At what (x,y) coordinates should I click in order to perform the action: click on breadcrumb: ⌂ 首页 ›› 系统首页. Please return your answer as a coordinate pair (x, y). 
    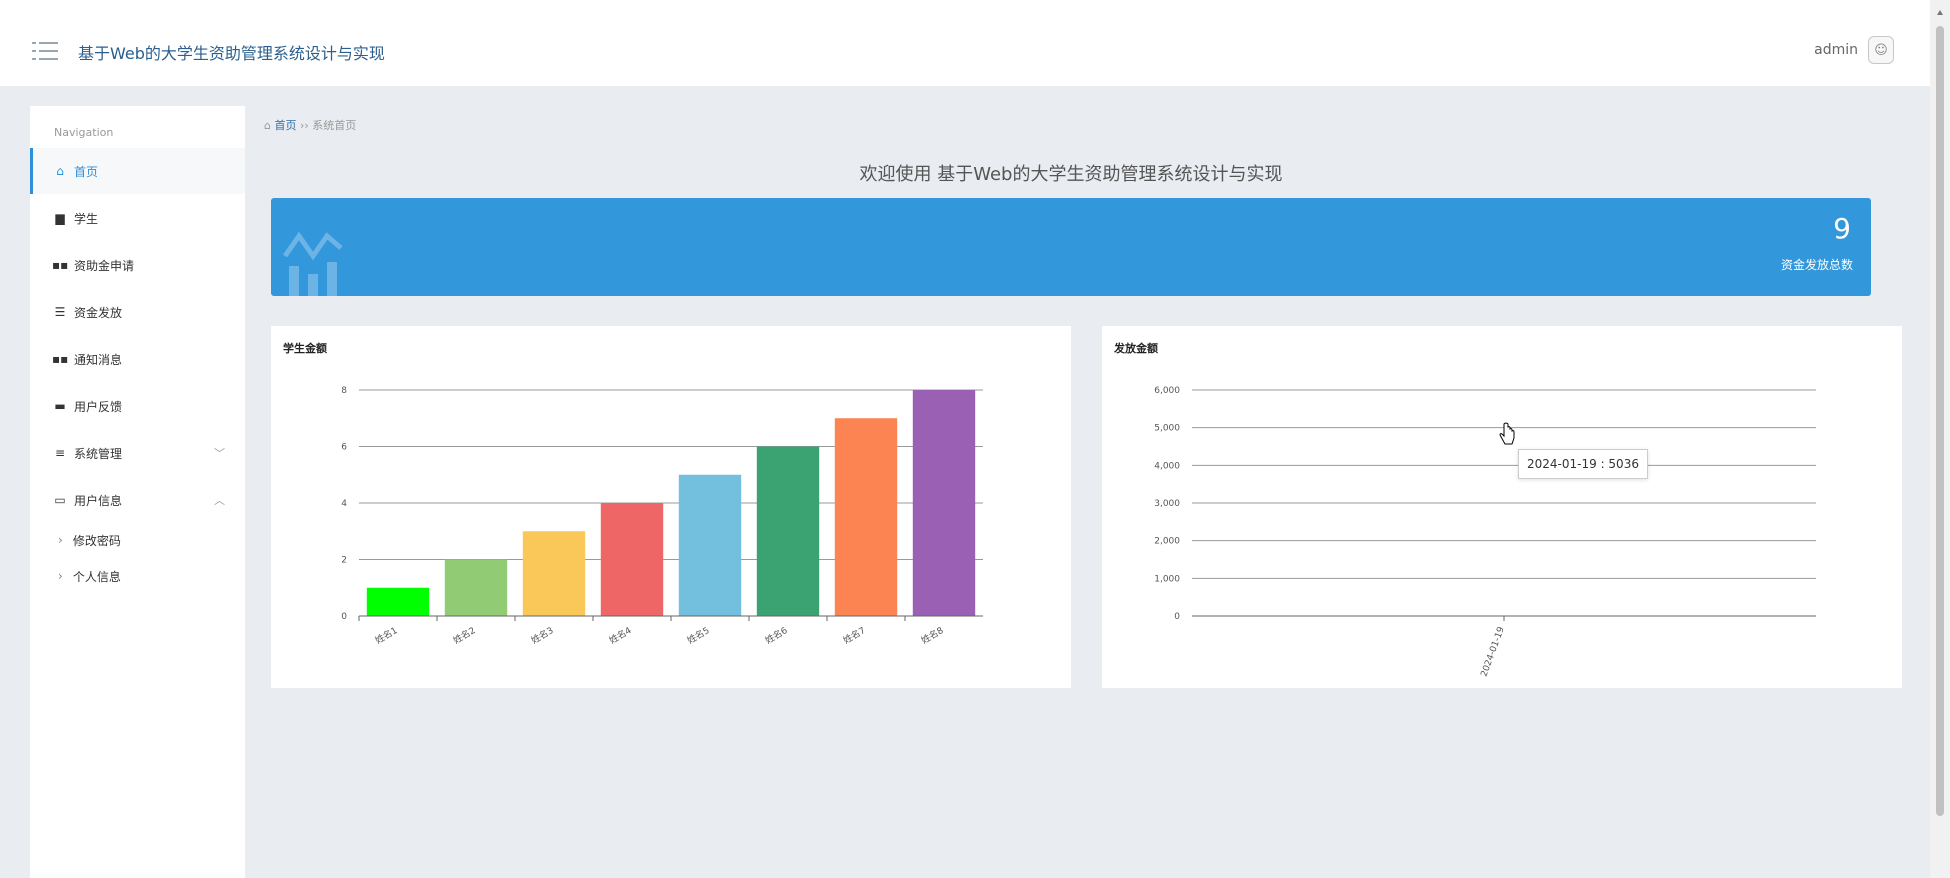
    Looking at the image, I should click on (310, 125).